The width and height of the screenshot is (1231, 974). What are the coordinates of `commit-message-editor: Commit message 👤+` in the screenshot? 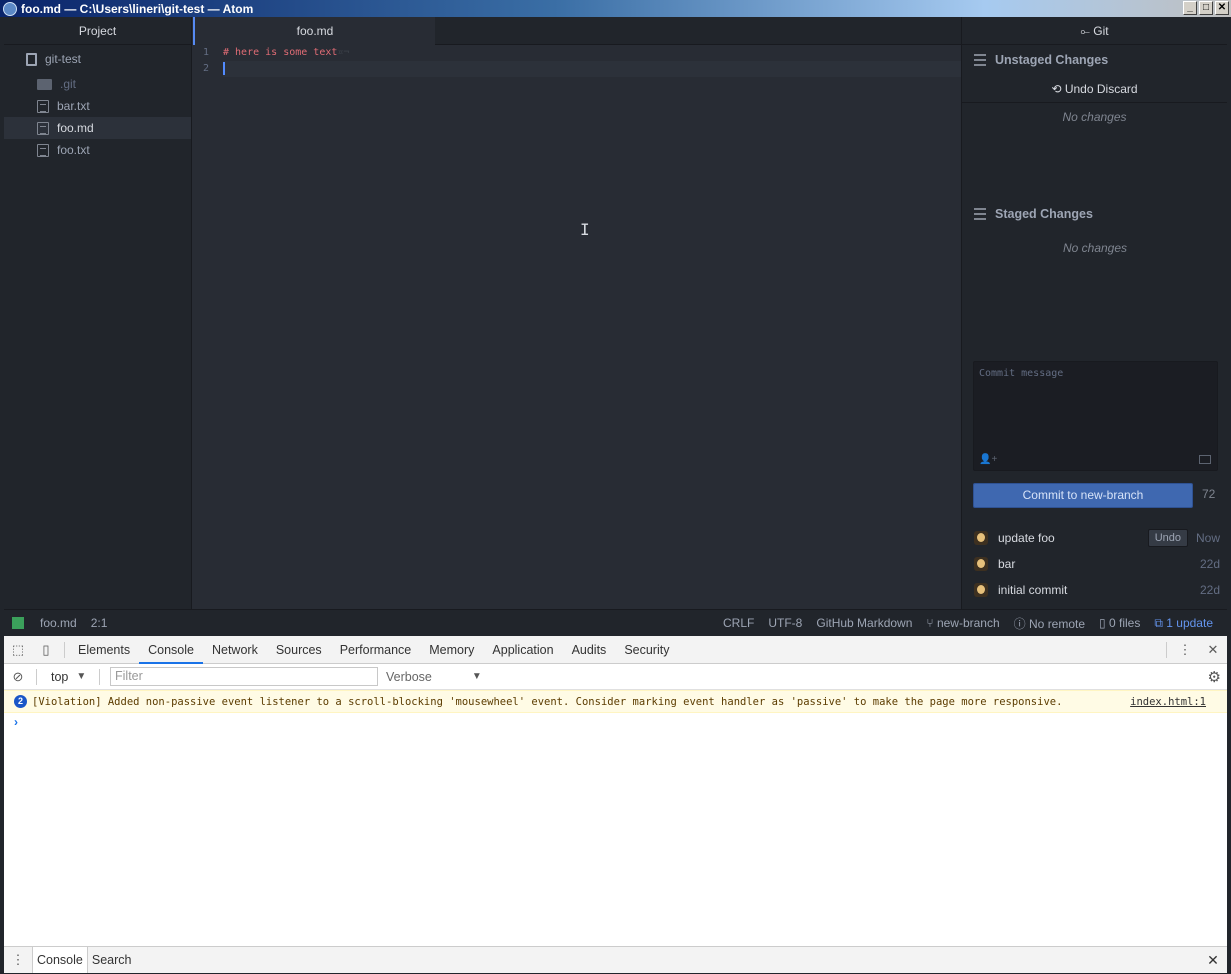 It's located at (1095, 416).